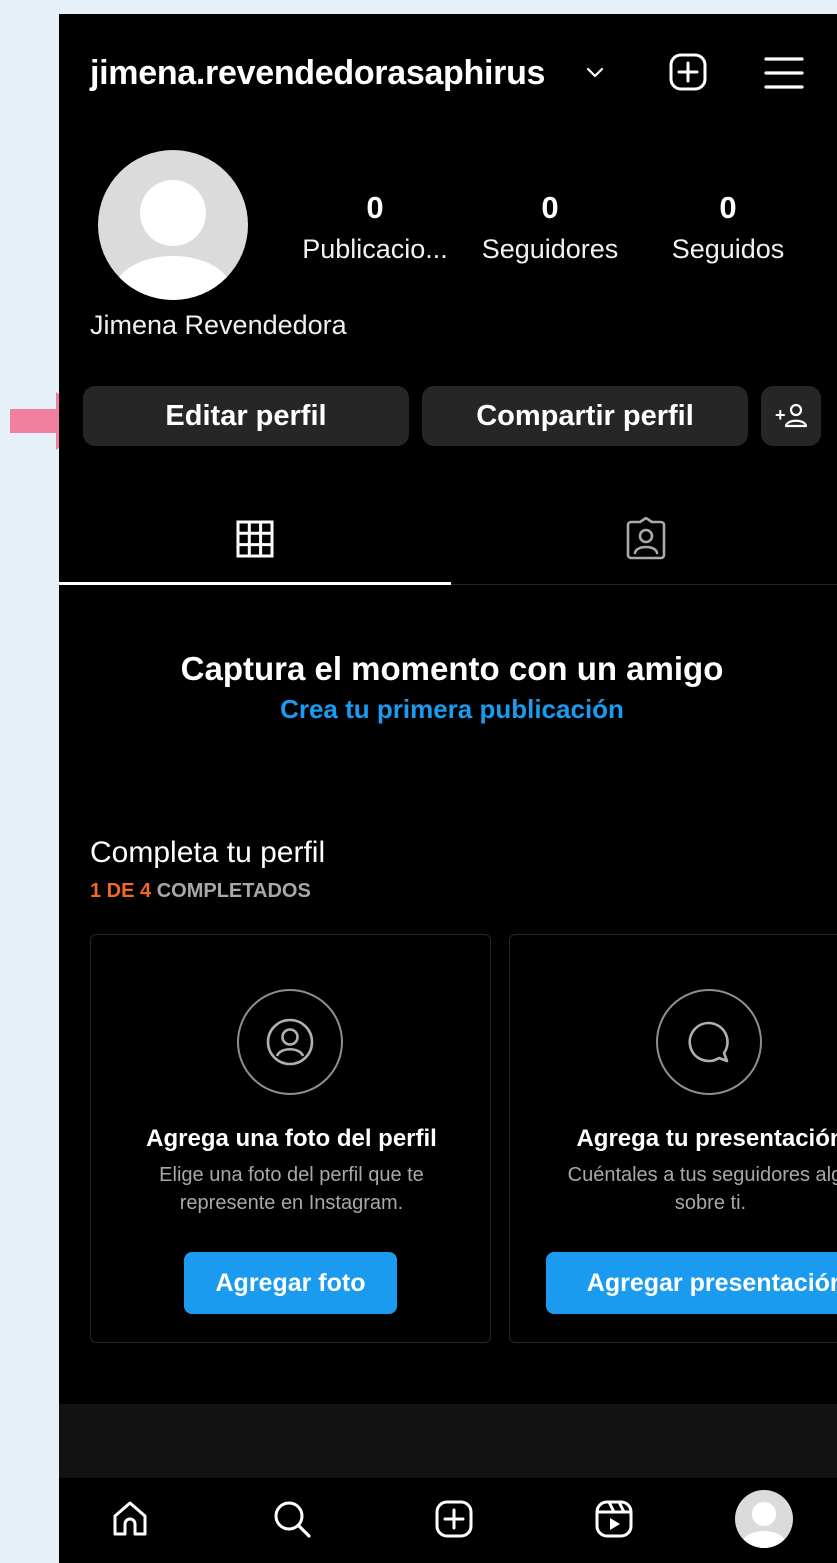  What do you see at coordinates (728, 207) in the screenshot?
I see `following-count-number: 0` at bounding box center [728, 207].